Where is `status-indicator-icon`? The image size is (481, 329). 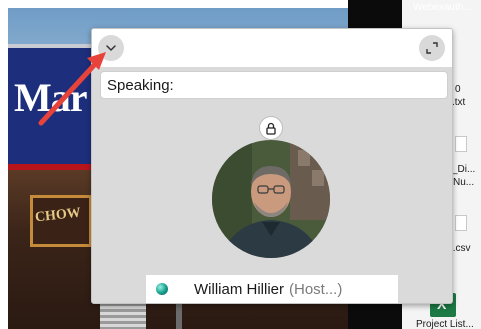
status-indicator-icon is located at coordinates (162, 289).